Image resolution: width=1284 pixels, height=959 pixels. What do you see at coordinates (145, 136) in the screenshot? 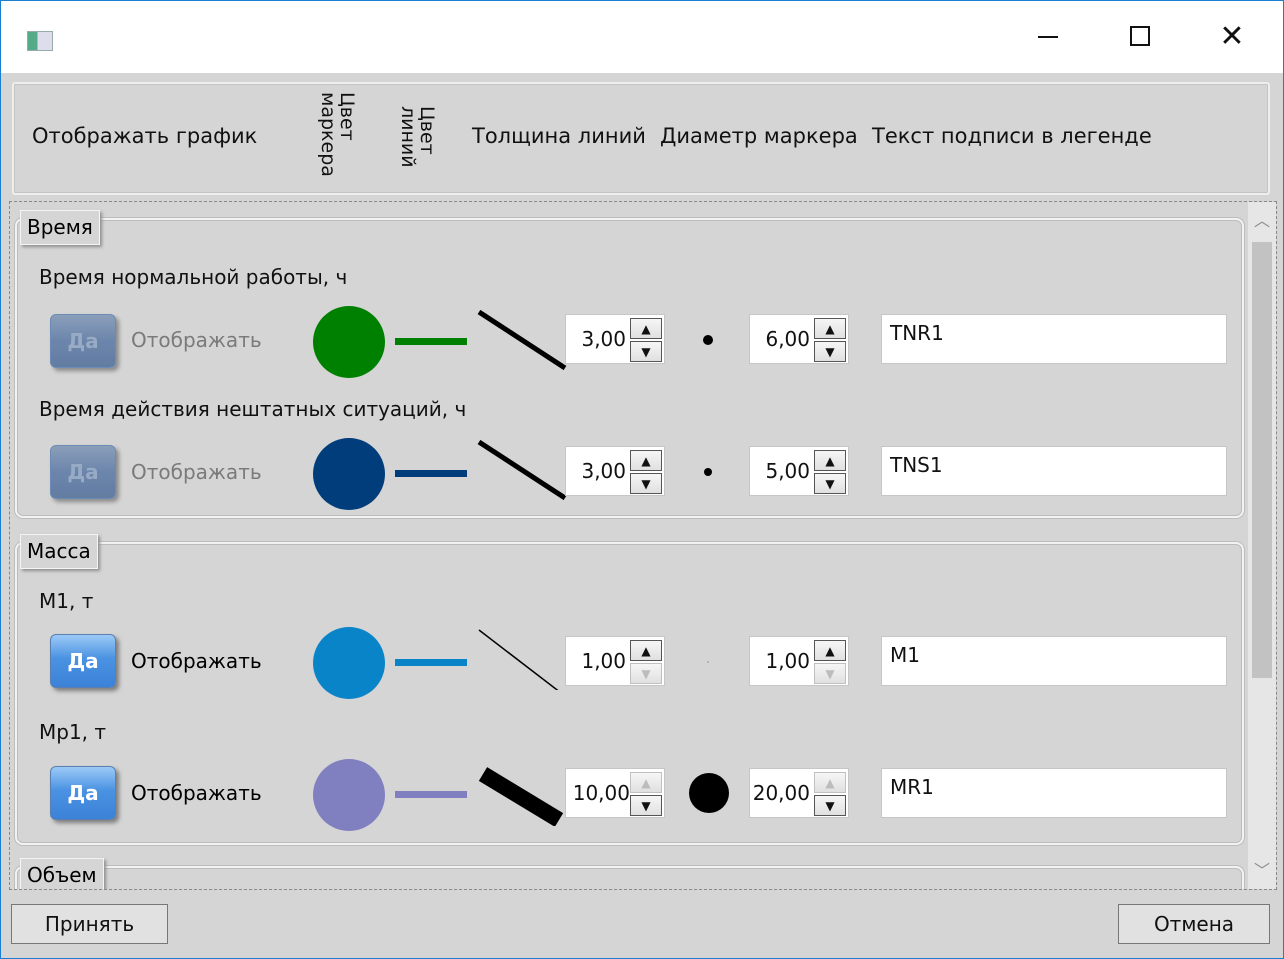
I see `header-show-chart: Отображать график` at bounding box center [145, 136].